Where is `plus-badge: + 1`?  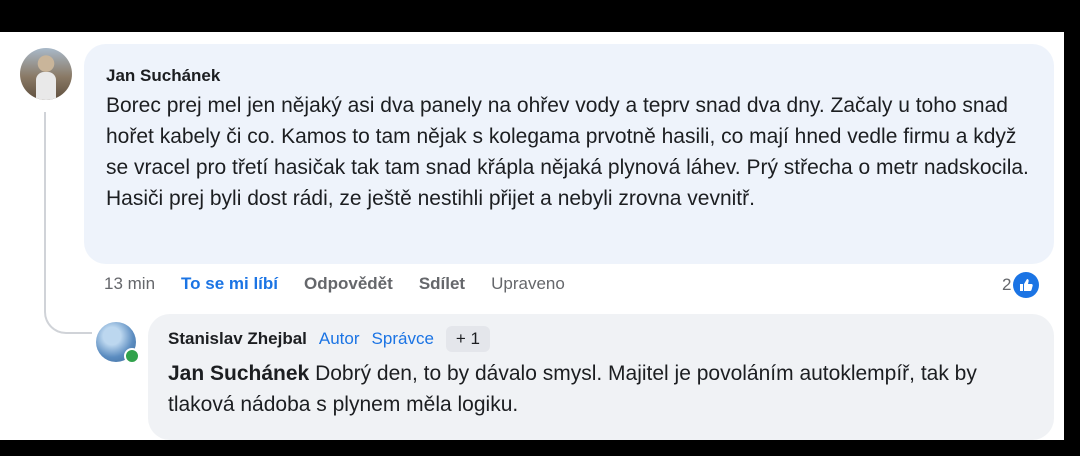 plus-badge: + 1 is located at coordinates (468, 339).